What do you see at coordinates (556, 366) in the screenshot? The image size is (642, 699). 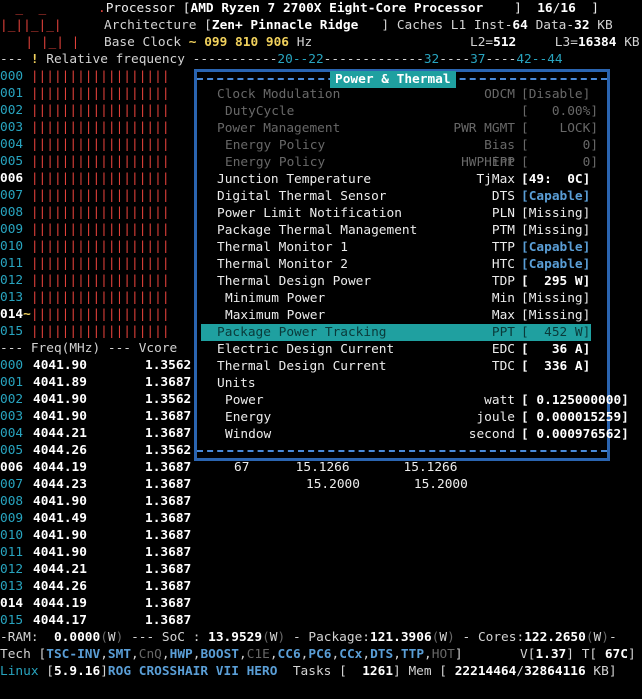 I see `row-value: [ 336 A]` at bounding box center [556, 366].